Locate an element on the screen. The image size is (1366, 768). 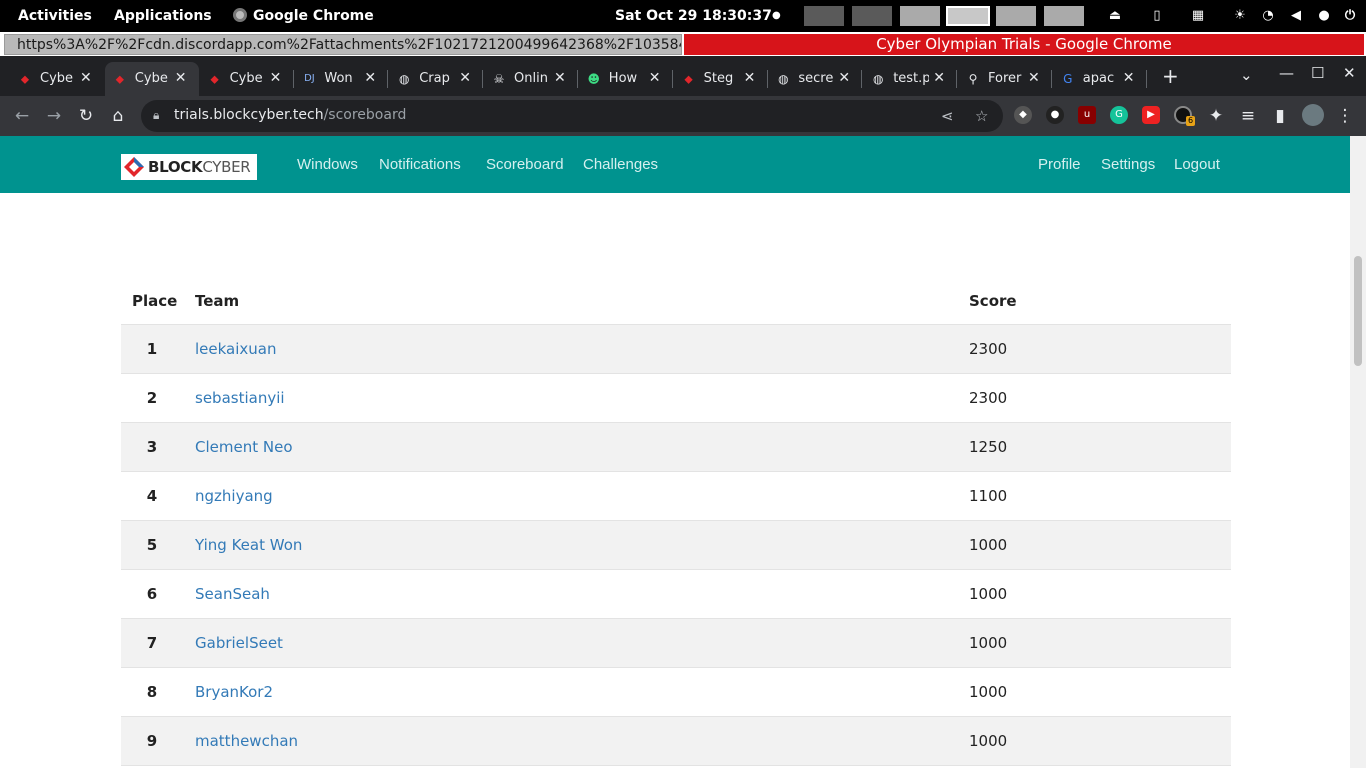
new-tab-button: + is located at coordinates (1170, 76).